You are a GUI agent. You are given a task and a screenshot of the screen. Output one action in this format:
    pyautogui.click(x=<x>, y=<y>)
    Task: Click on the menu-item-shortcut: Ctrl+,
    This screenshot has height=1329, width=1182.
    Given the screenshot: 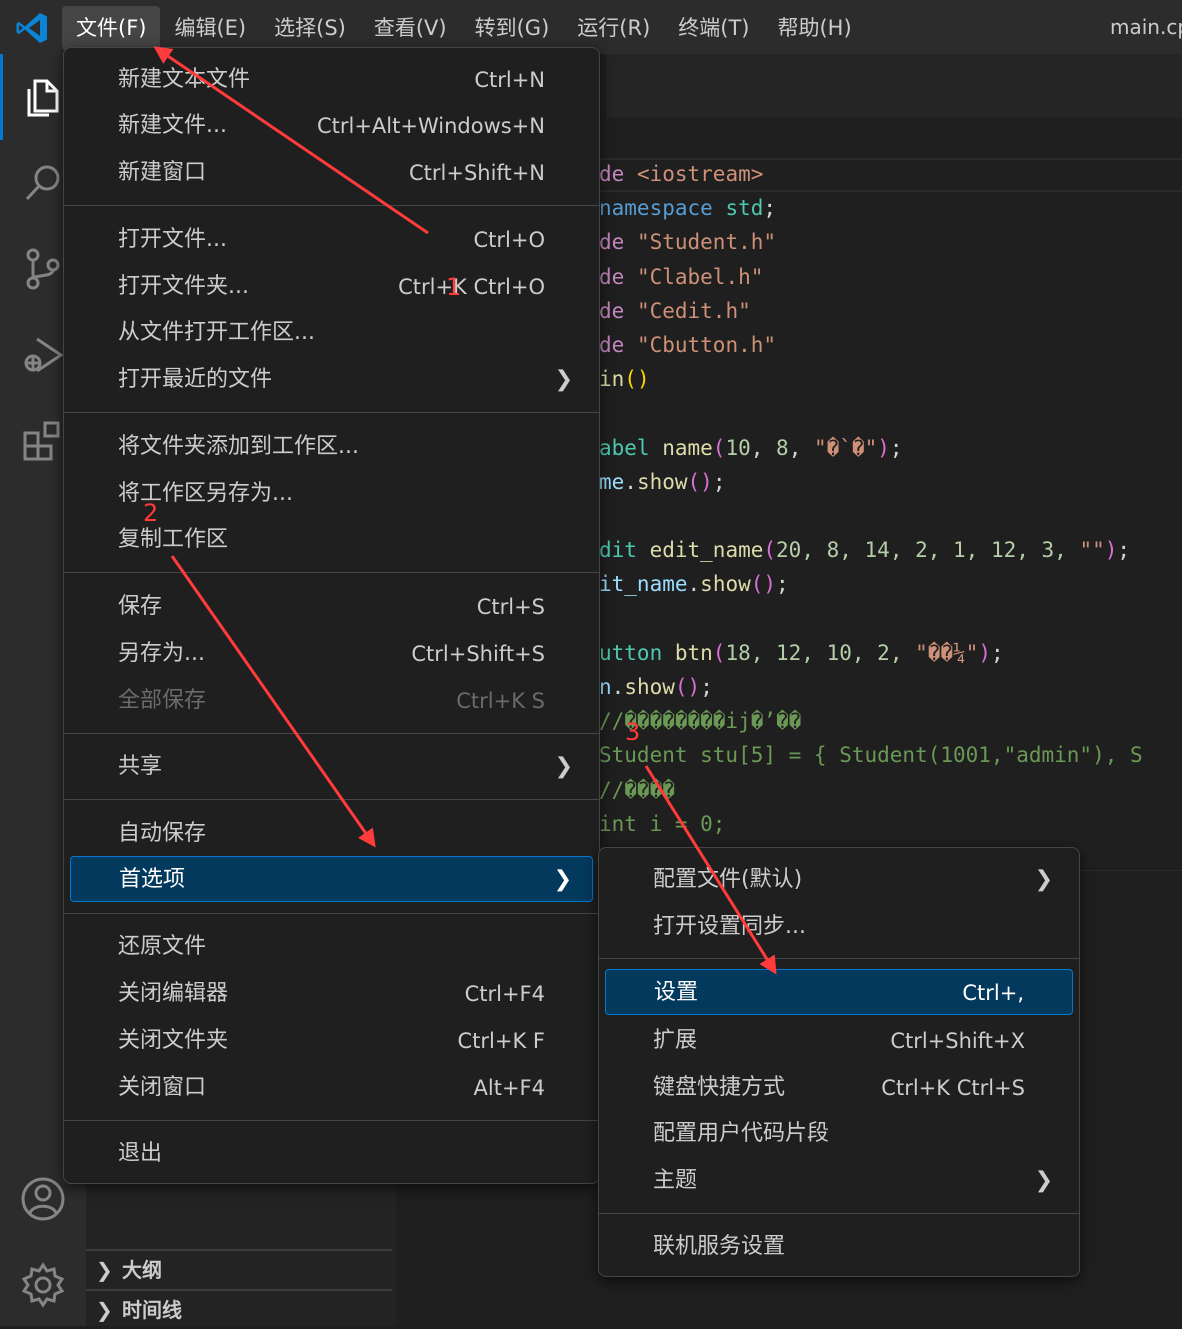 What is the action you would take?
    pyautogui.click(x=993, y=993)
    